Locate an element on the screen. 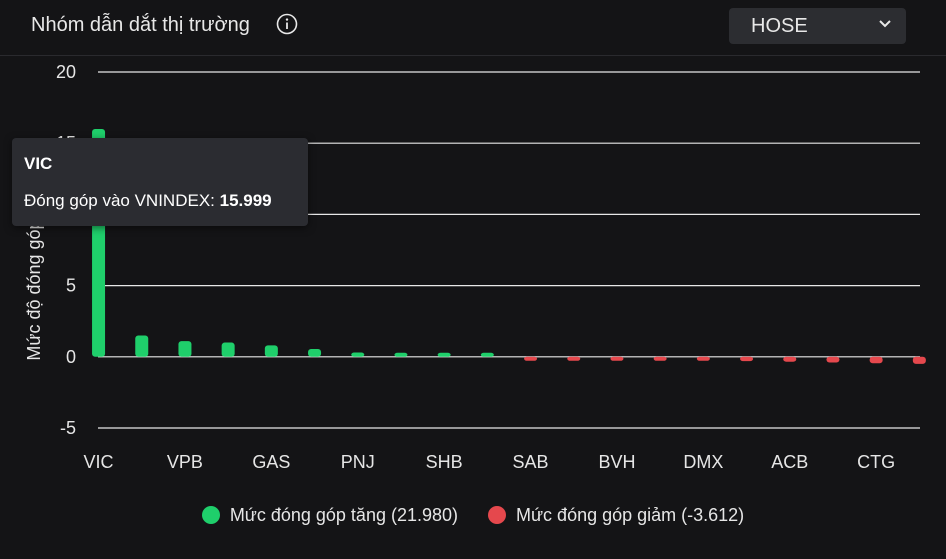 This screenshot has height=559, width=946. x-tick-label: SHB is located at coordinates (444, 462).